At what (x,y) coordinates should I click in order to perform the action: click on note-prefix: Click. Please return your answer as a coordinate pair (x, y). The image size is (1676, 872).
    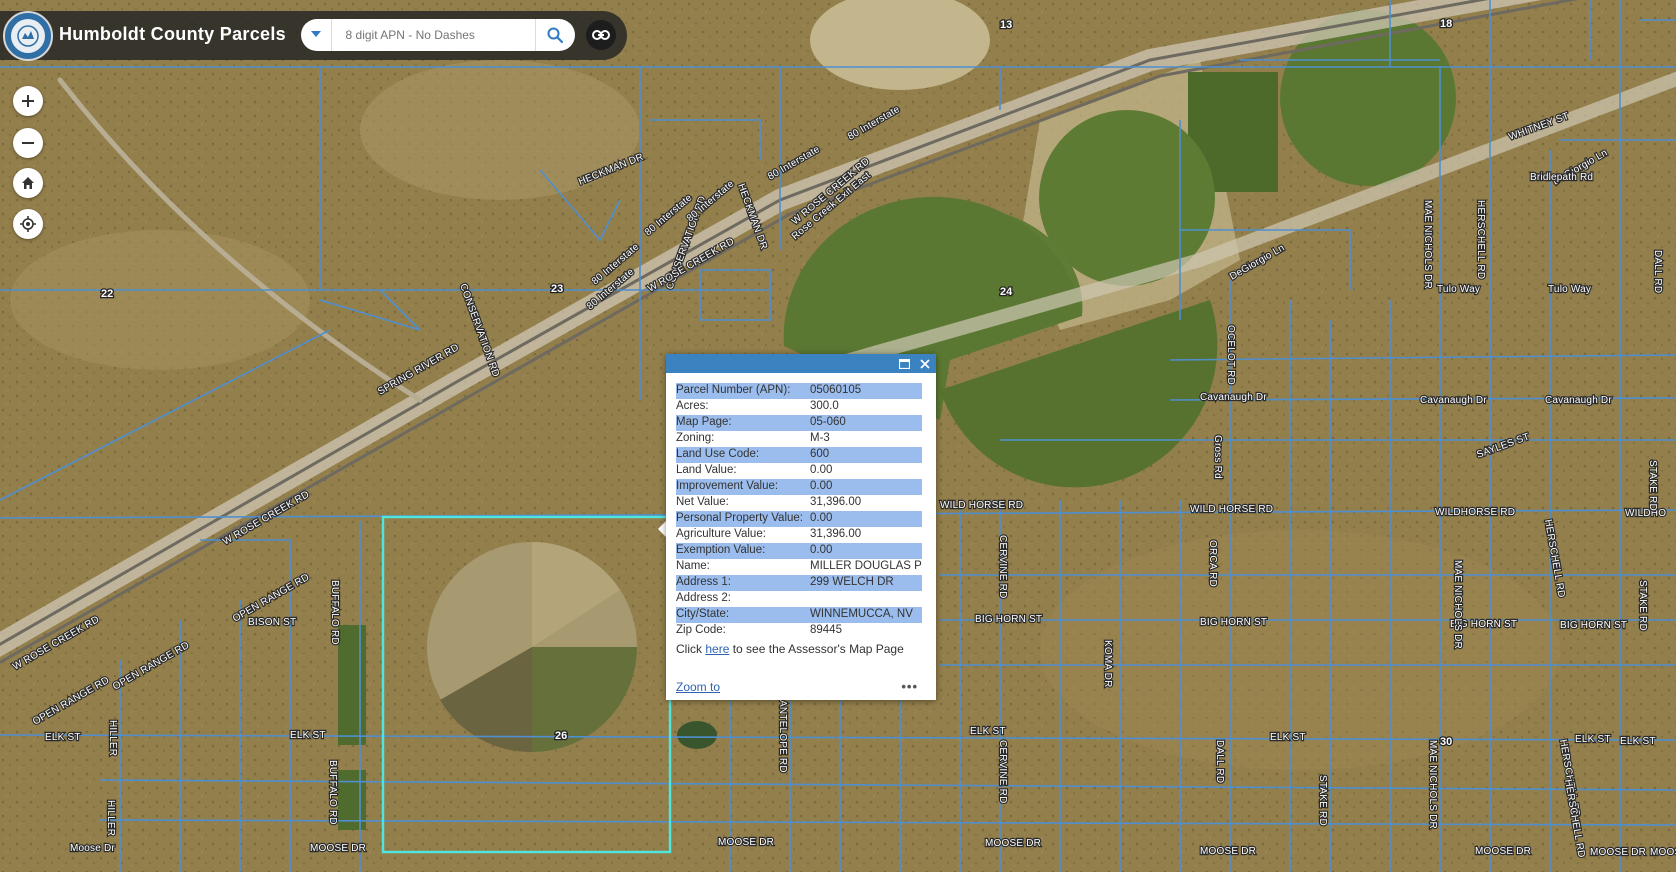
    Looking at the image, I should click on (689, 649).